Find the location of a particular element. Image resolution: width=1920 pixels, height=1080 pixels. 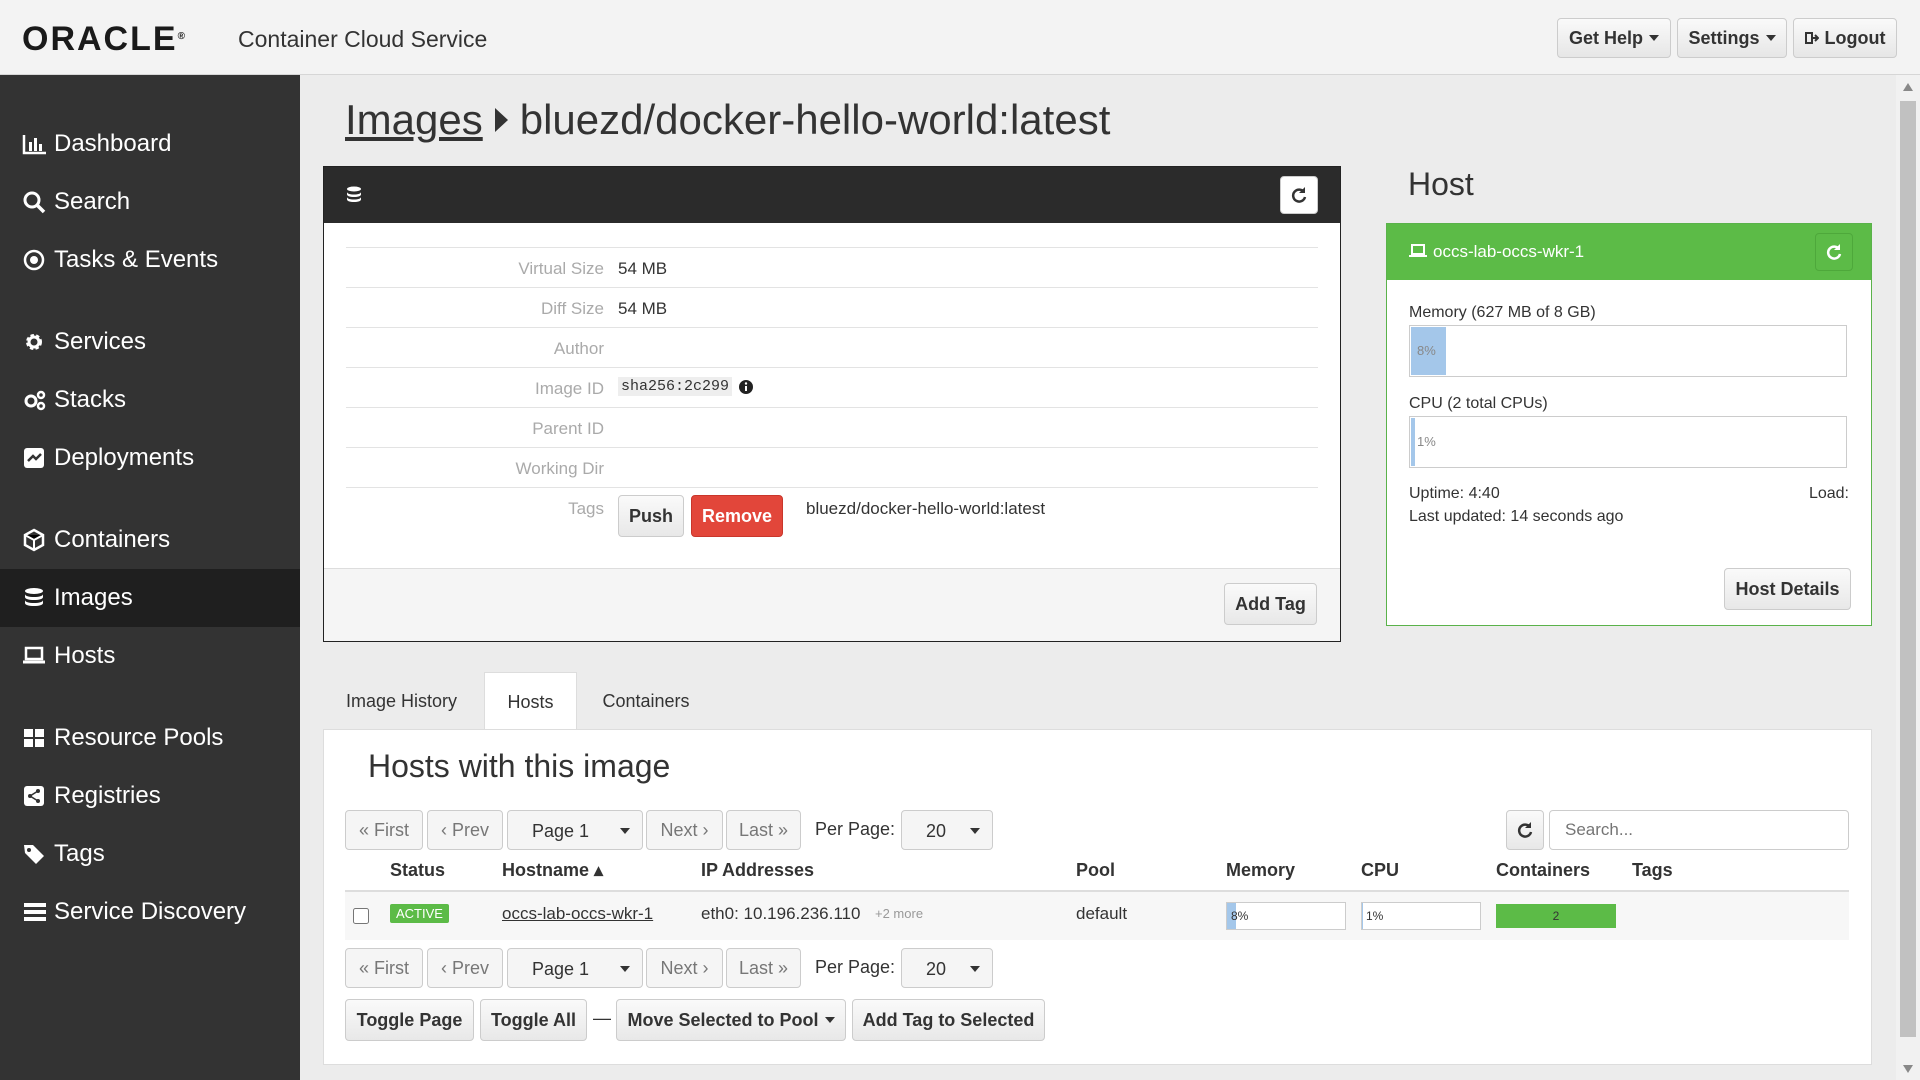

sidebar-item-images: Images is located at coordinates (150, 598).